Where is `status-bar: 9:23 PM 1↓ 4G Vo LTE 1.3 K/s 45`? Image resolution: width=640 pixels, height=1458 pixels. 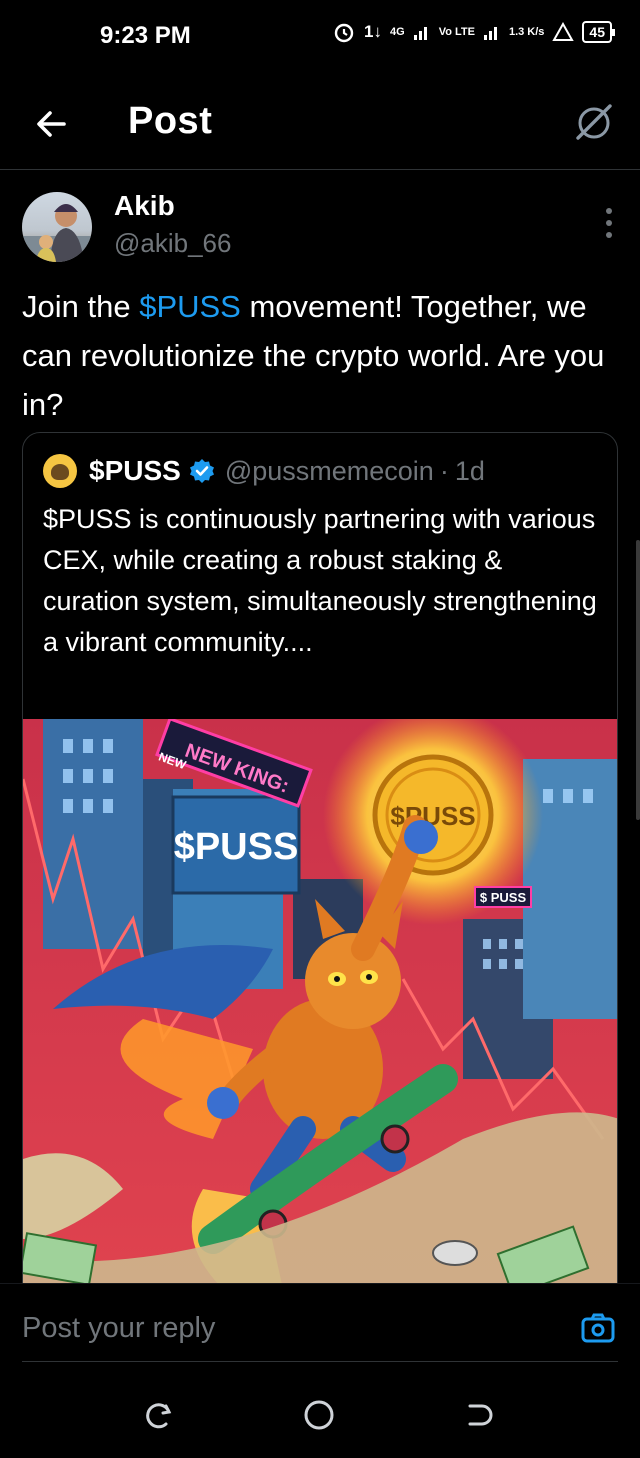 status-bar: 9:23 PM 1↓ 4G Vo LTE 1.3 K/s 45 is located at coordinates (320, 36).